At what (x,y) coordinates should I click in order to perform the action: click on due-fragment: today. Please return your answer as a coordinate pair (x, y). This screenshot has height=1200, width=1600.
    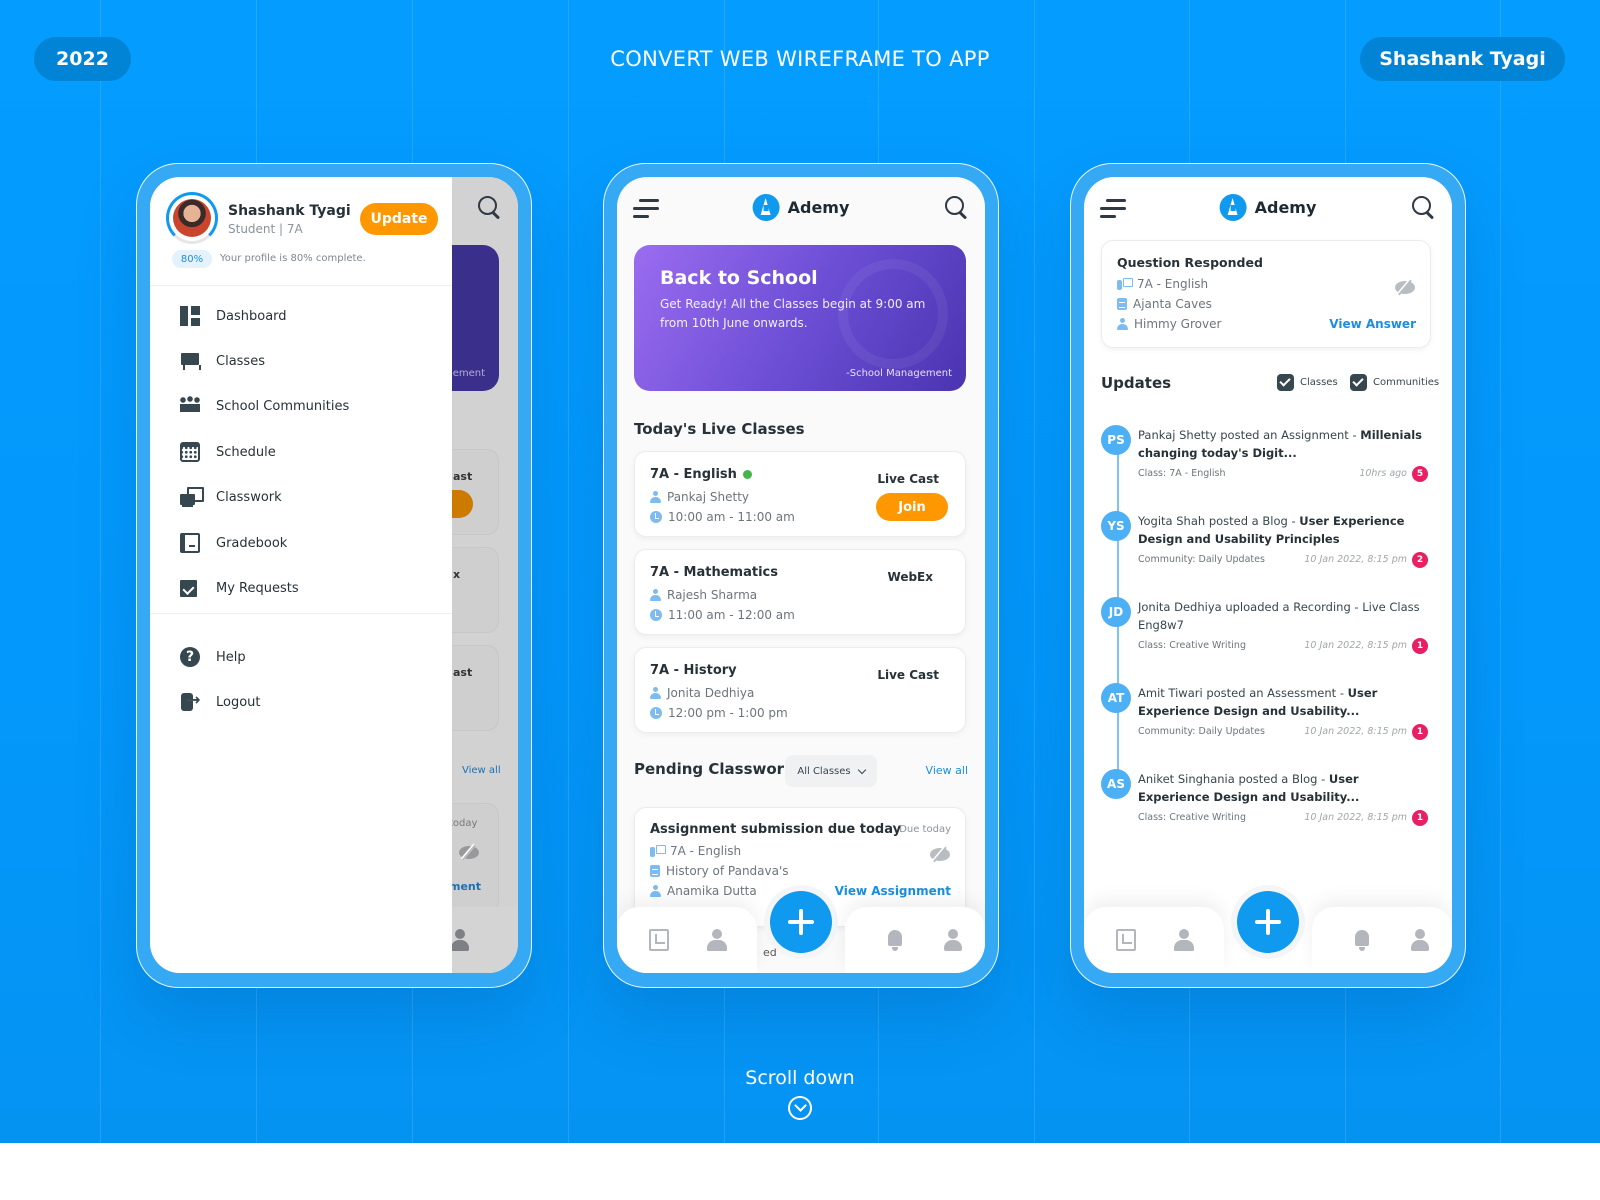
    Looking at the image, I should click on (463, 823).